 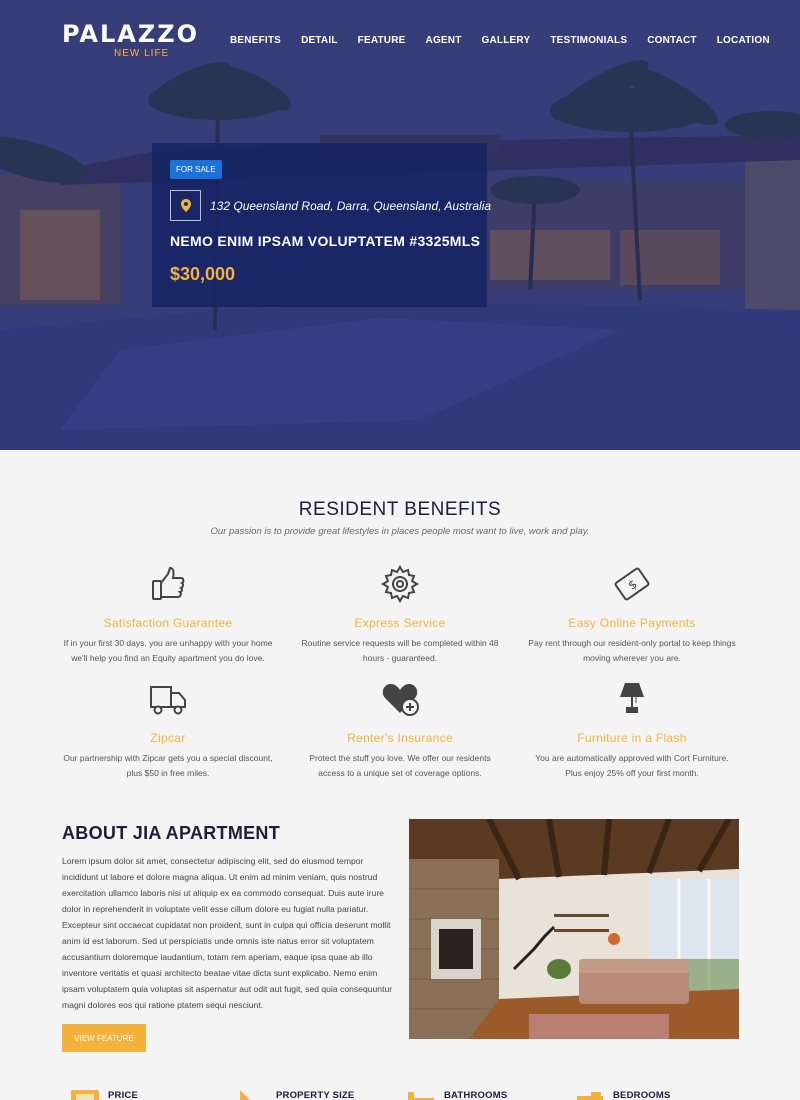 I want to click on status-badge: FOR SALE, so click(x=196, y=169).